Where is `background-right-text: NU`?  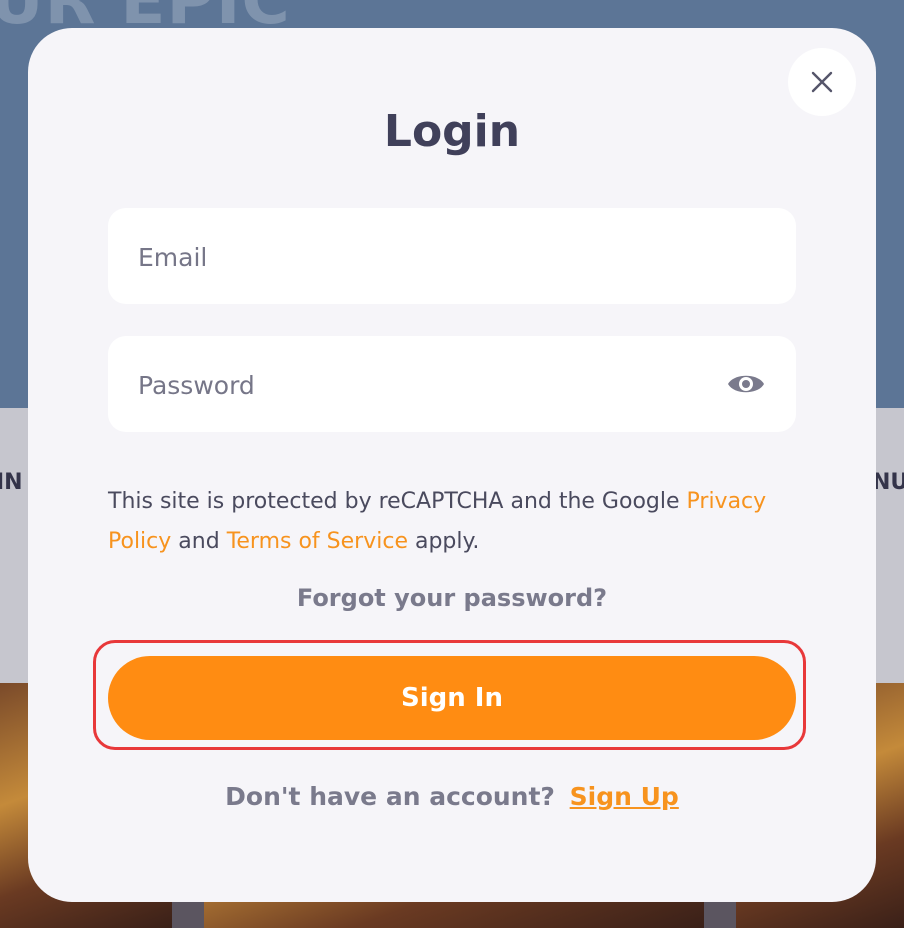 background-right-text: NU is located at coordinates (888, 482).